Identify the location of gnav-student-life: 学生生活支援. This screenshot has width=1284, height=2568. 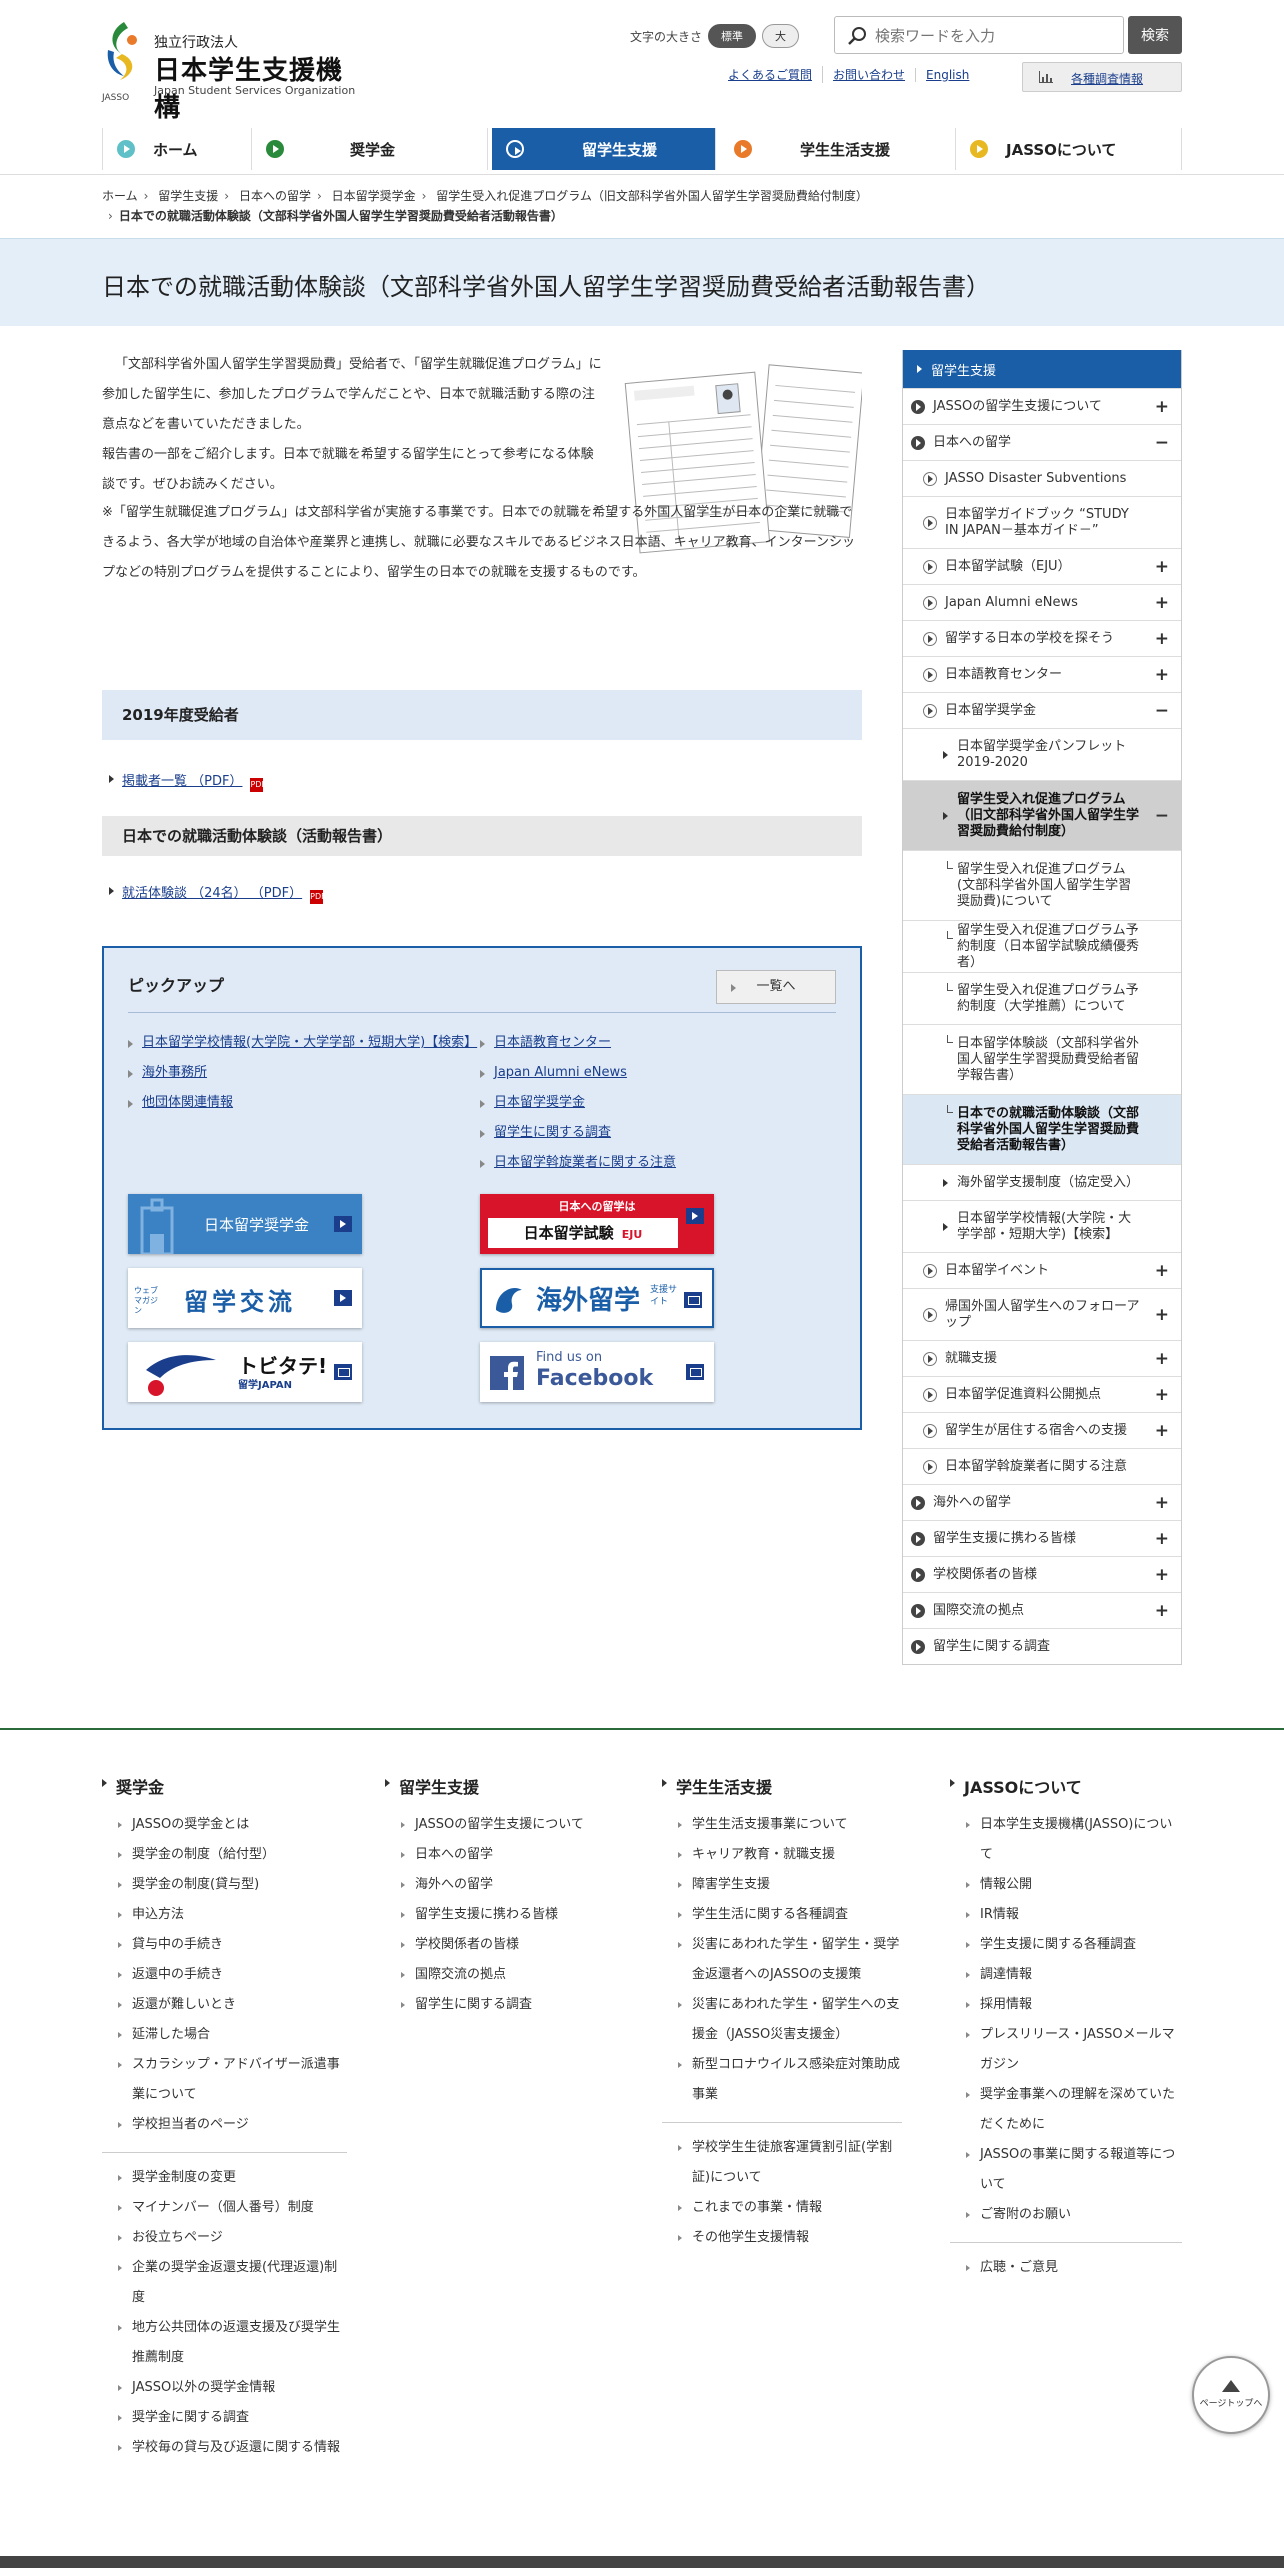
(838, 149).